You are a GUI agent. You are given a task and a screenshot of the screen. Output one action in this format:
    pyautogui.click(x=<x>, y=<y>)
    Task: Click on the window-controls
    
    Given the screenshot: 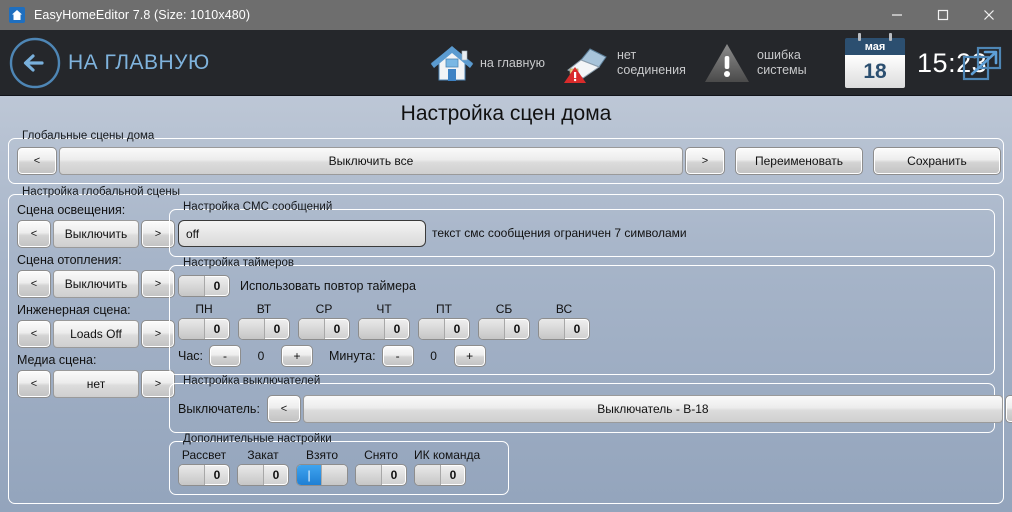 What is the action you would take?
    pyautogui.click(x=943, y=15)
    